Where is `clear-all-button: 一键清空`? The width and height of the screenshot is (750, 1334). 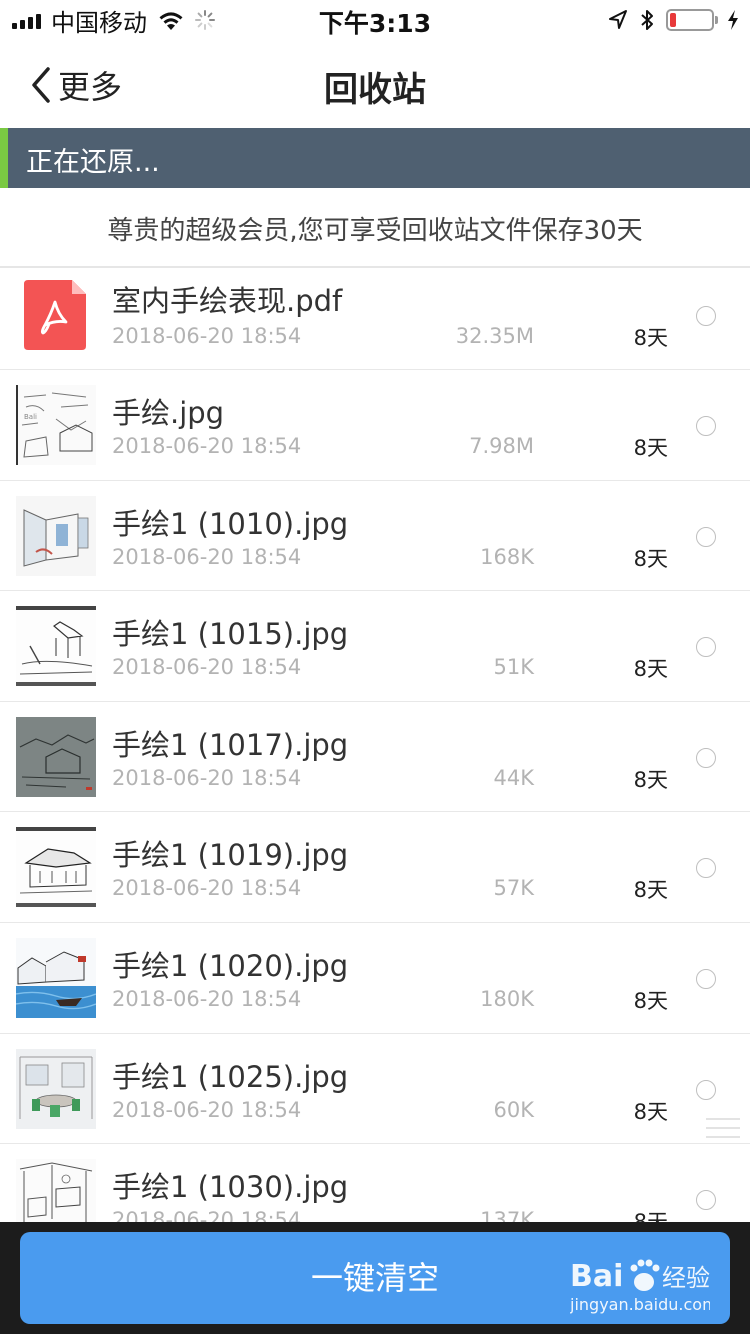 clear-all-button: 一键清空 is located at coordinates (375, 1278).